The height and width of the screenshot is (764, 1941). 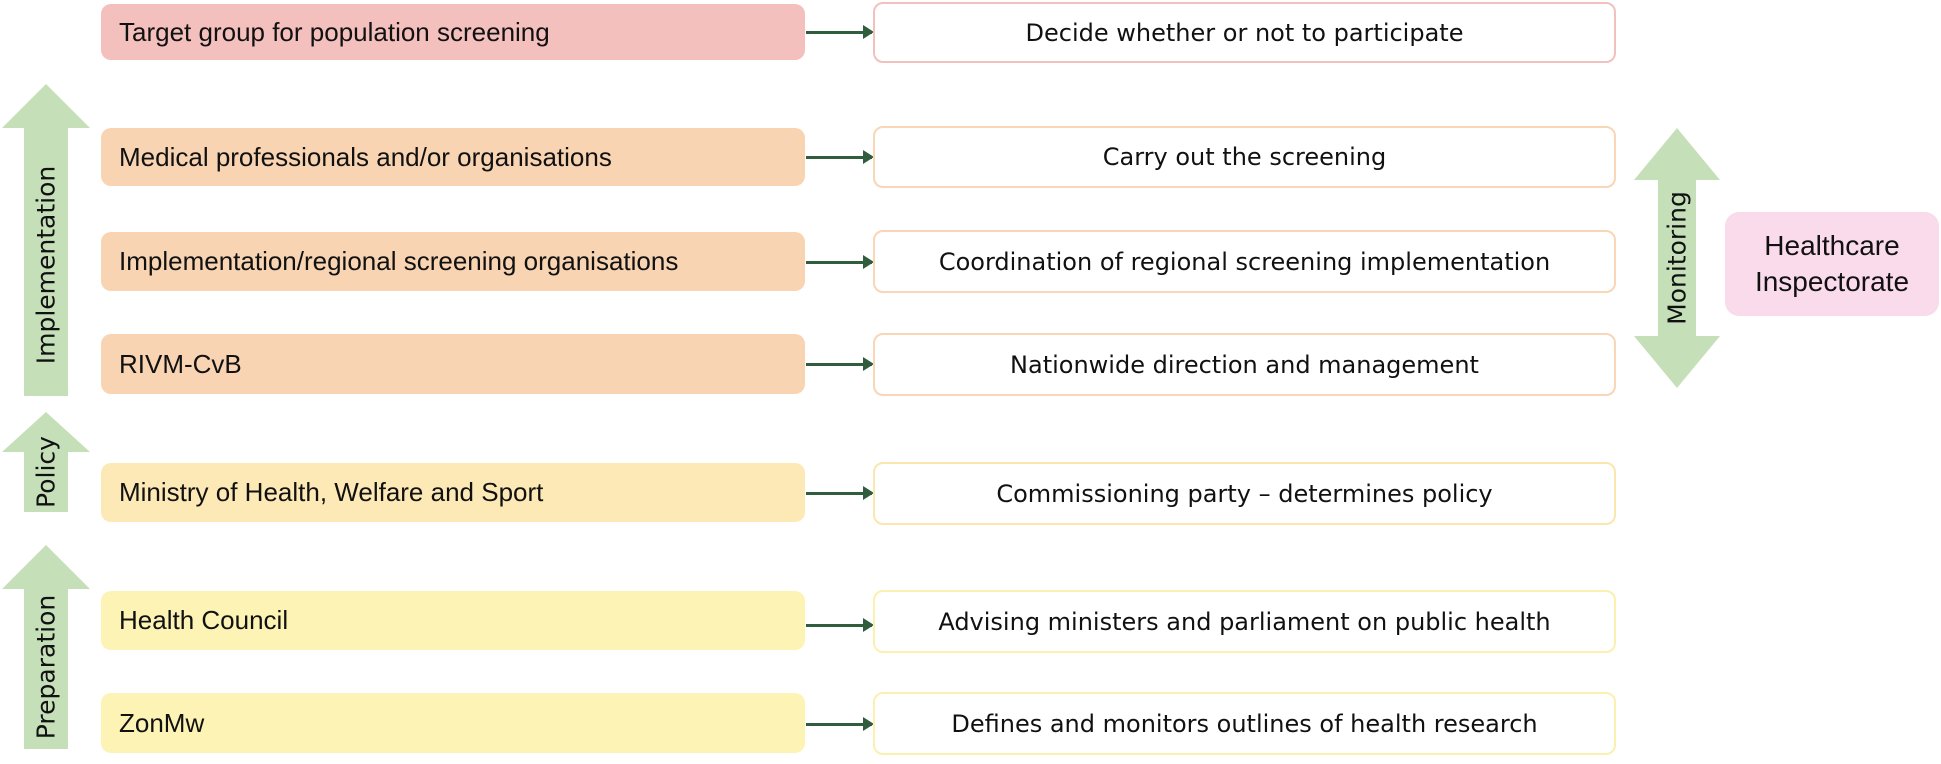 I want to click on role-label: Decide whether or not to participate, so click(x=1244, y=32).